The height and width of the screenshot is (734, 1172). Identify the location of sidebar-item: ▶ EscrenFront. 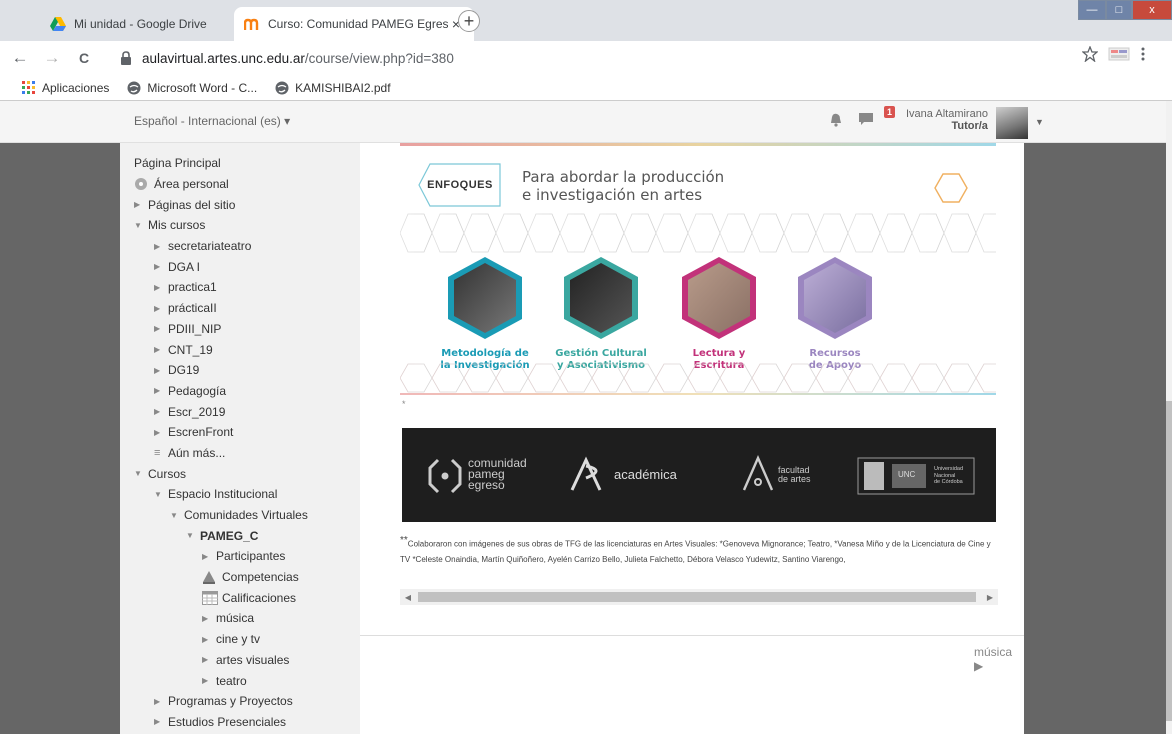
(225, 432).